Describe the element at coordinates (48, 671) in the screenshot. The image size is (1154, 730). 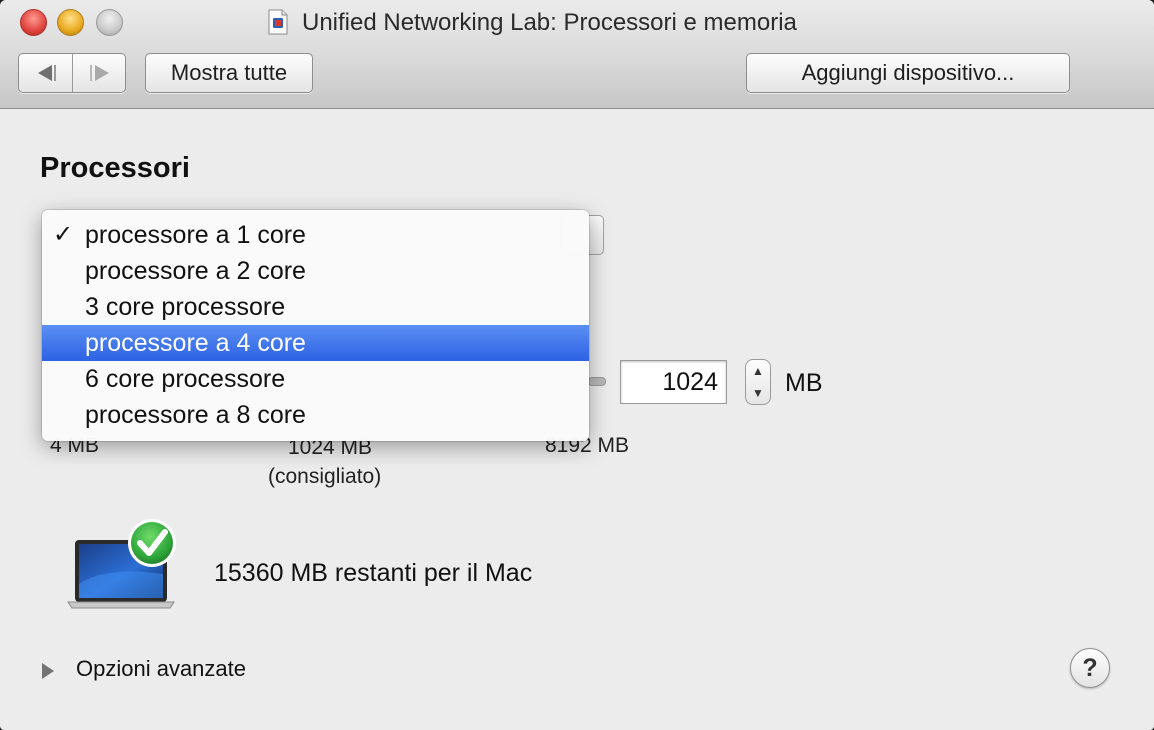
I see `disclosure-triangle-icon` at that location.